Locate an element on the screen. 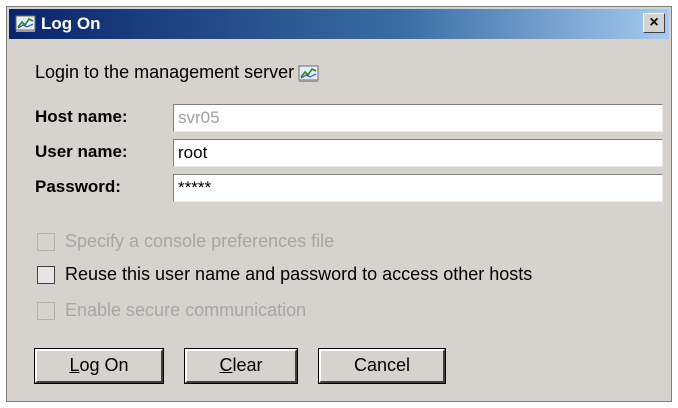 Image resolution: width=678 pixels, height=408 pixels. log-on-mnemonic: L is located at coordinates (74, 365).